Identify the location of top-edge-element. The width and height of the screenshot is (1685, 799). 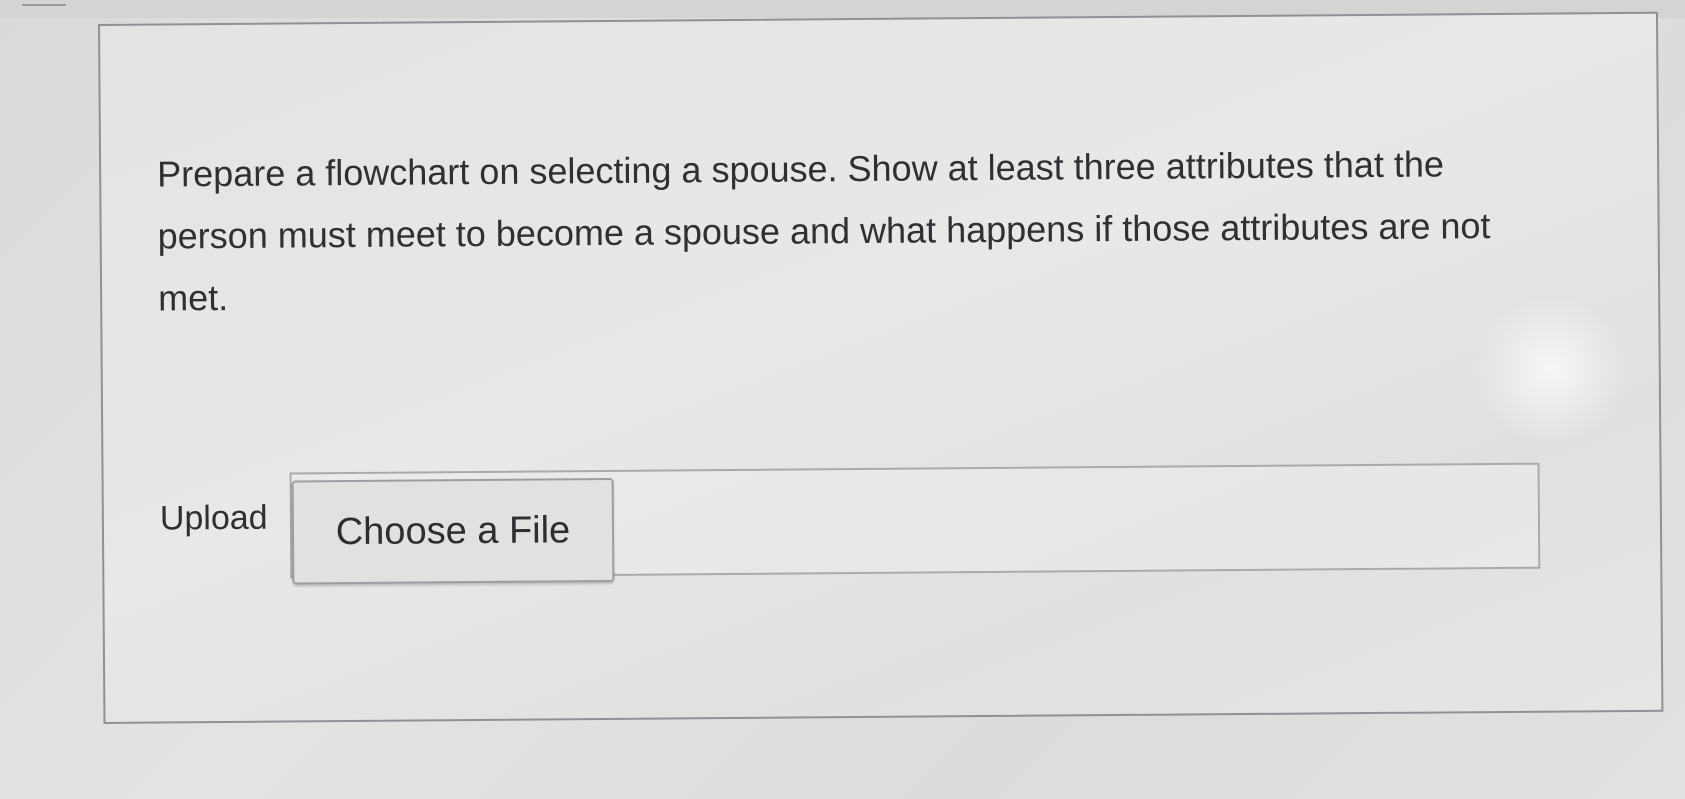
(44, 3).